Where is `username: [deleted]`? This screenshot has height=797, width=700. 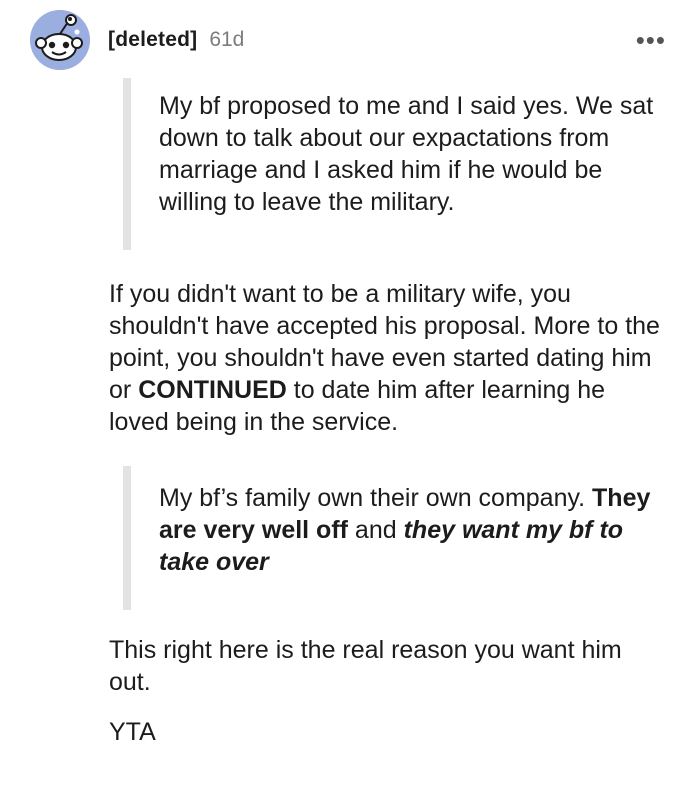
username: [deleted] is located at coordinates (152, 40).